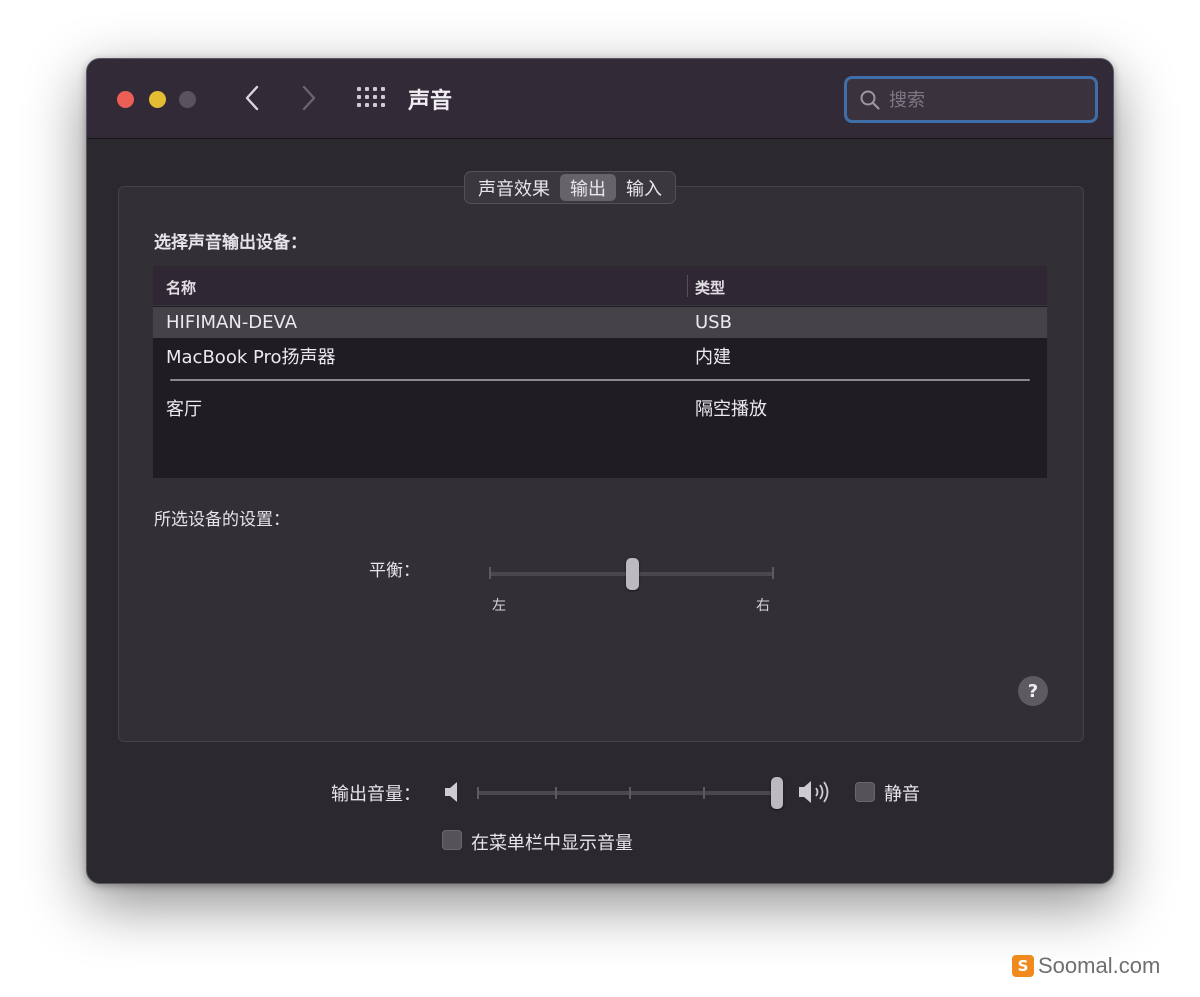 The width and height of the screenshot is (1200, 997). Describe the element at coordinates (763, 606) in the screenshot. I see `balance-right-label: 右` at that location.